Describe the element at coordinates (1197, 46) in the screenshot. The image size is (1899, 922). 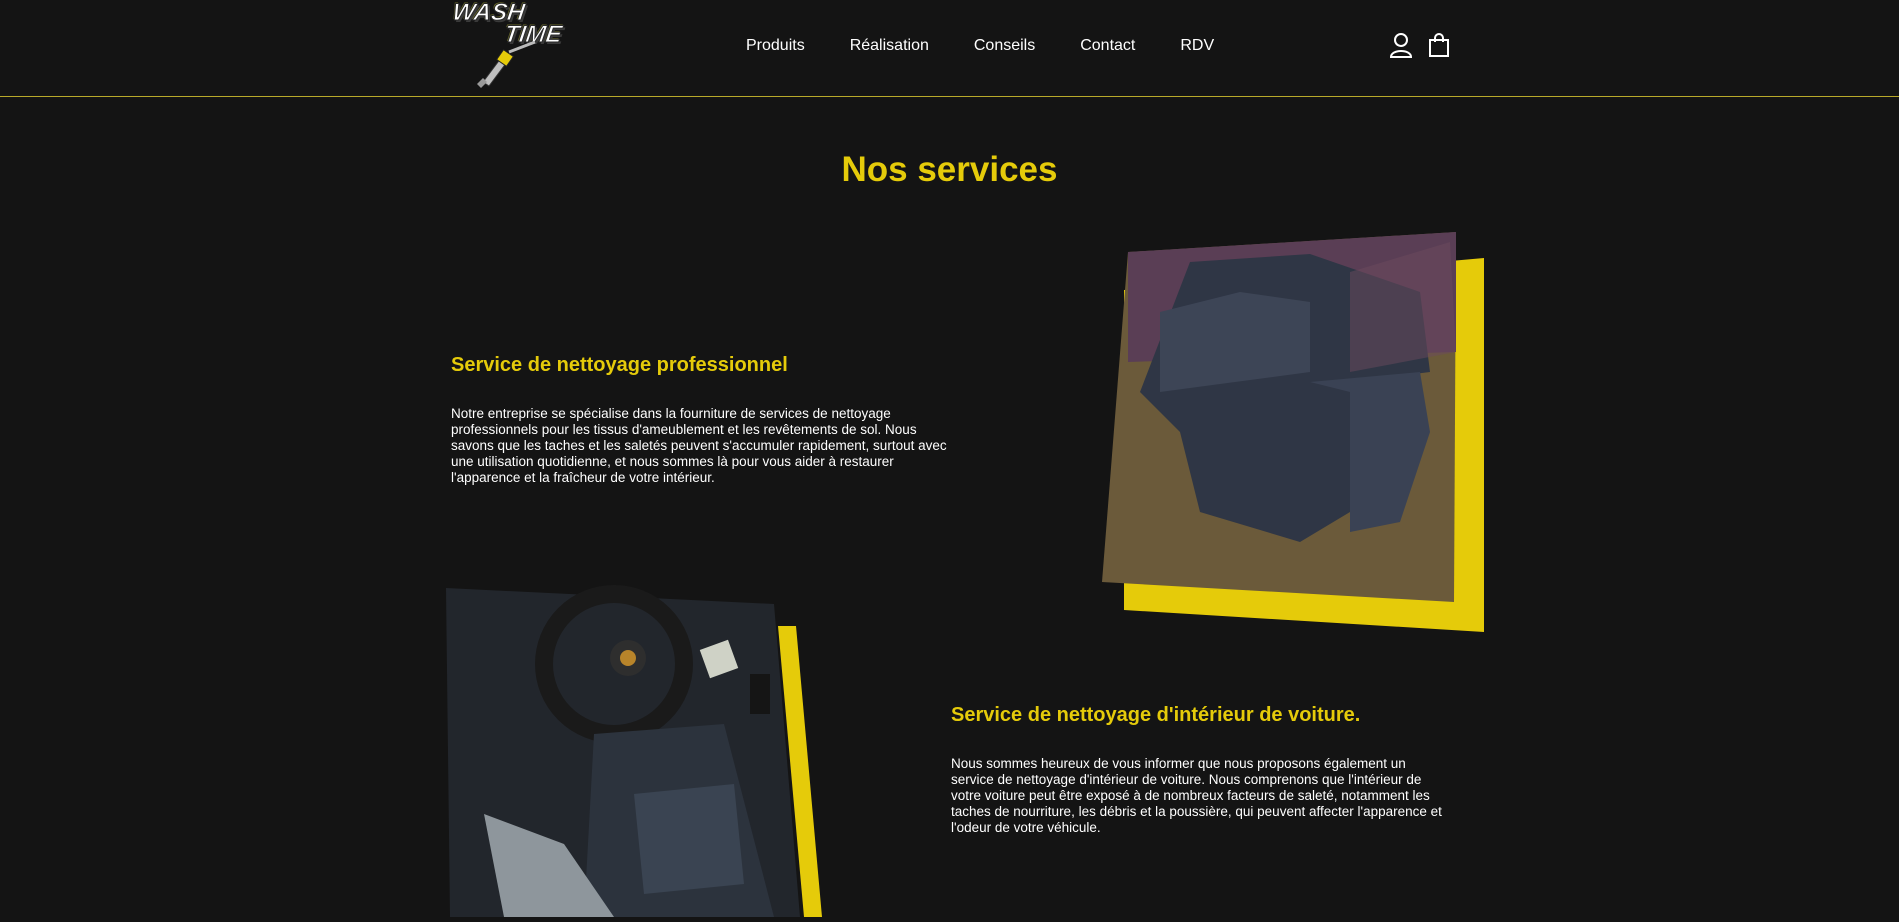
I see `nav-rdv: RDV` at that location.